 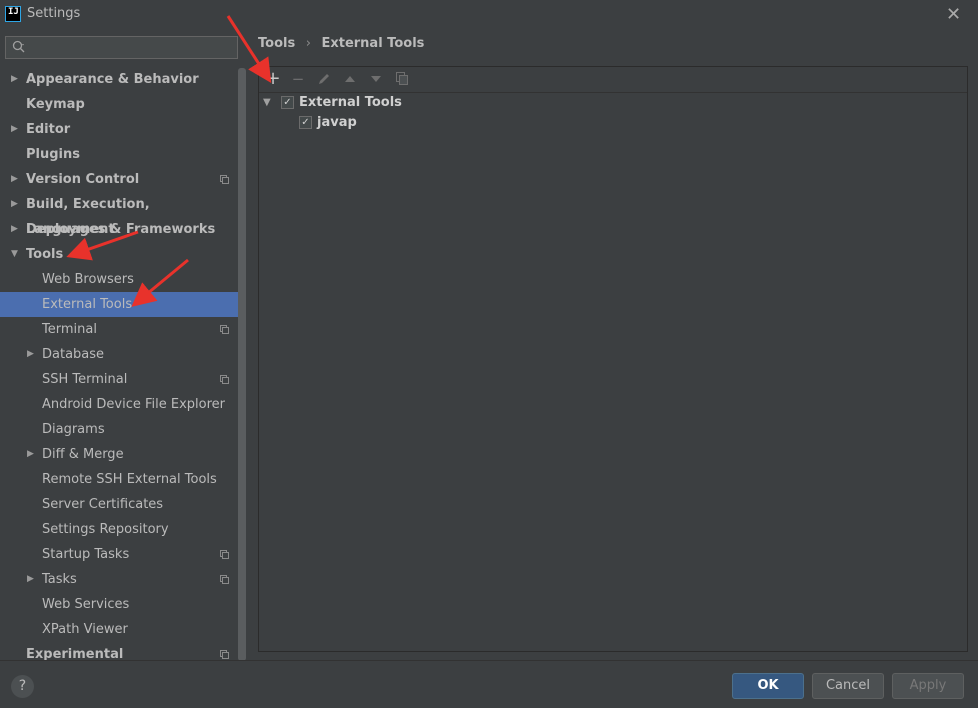 I want to click on sidebar-item-label: Version Control, so click(x=83, y=179).